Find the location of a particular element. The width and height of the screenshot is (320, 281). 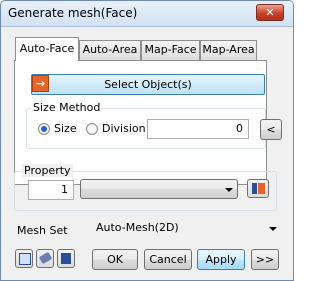

tab-map-face: Map-Face is located at coordinates (170, 50).